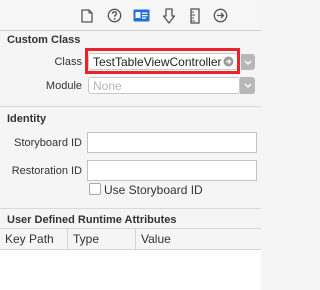 This screenshot has height=290, width=320. I want to click on module-combo-box: None, so click(164, 85).